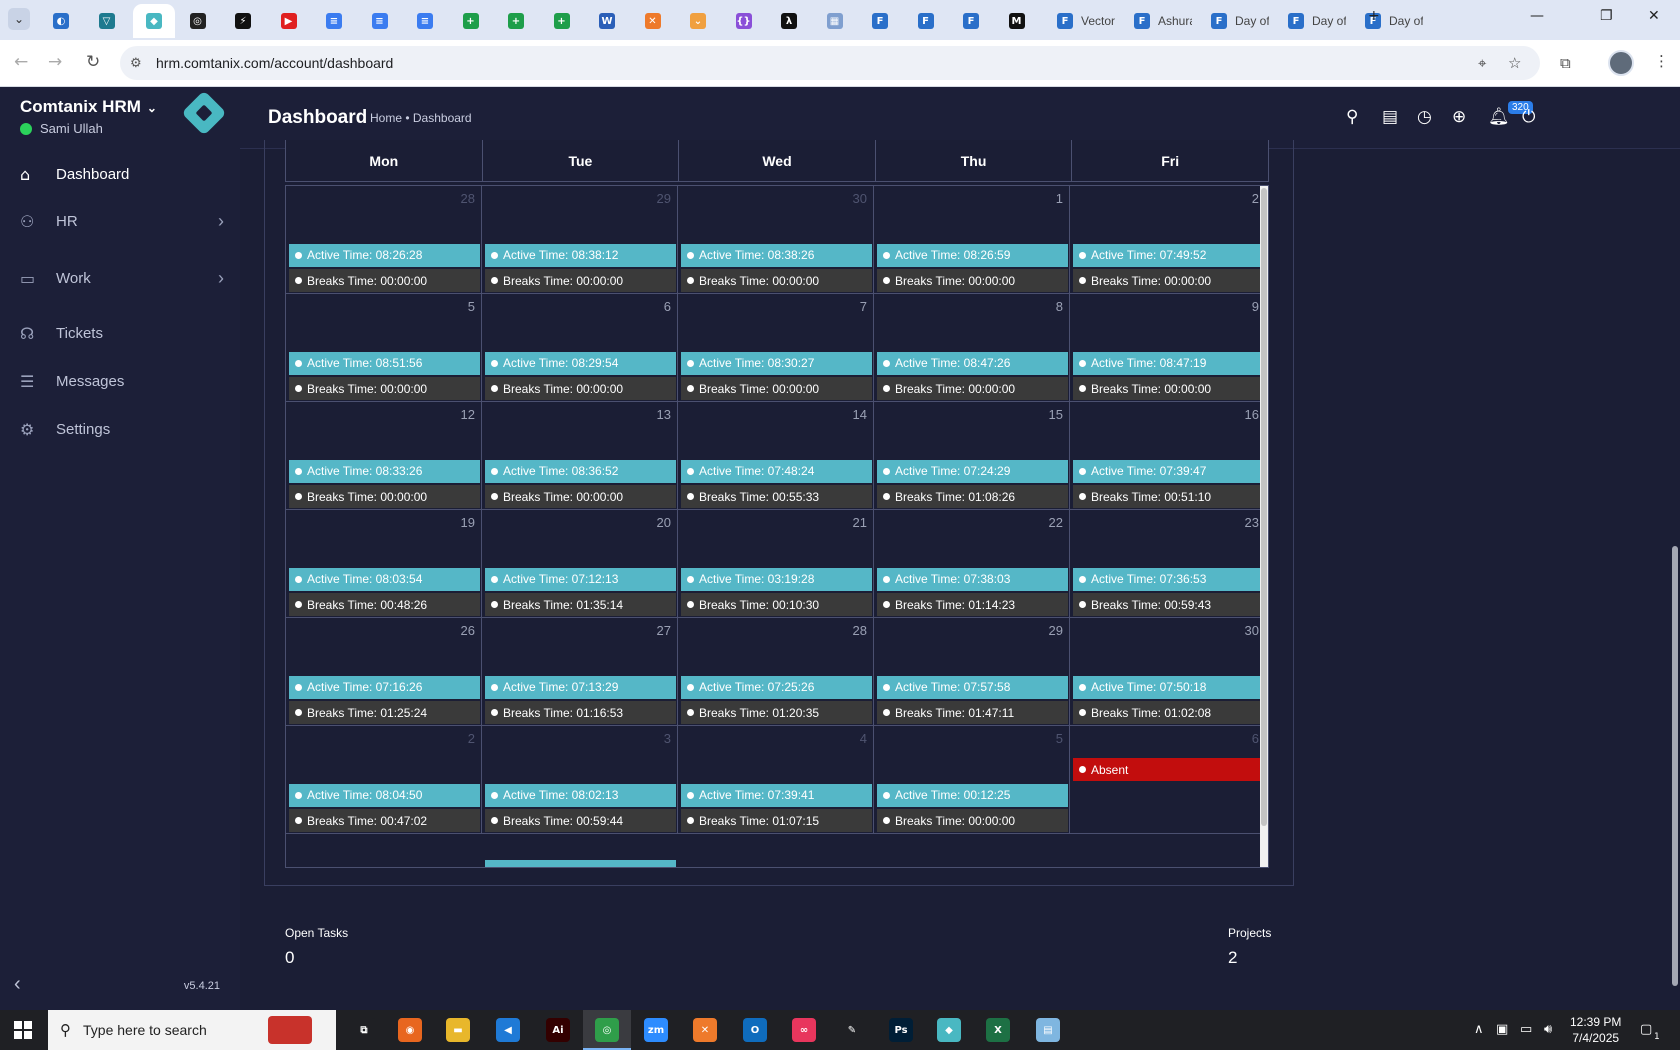  Describe the element at coordinates (656, 1030) in the screenshot. I see `zoom-icon: zm` at that location.